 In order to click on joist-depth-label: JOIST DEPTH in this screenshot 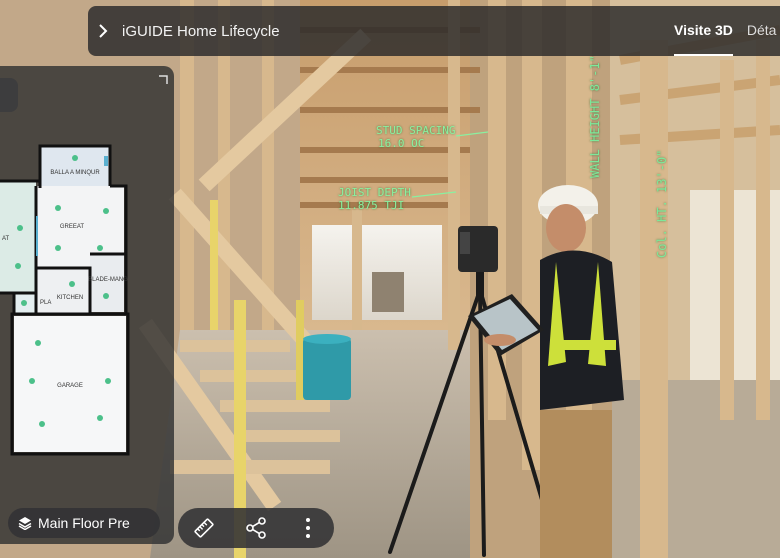, I will do `click(374, 192)`.